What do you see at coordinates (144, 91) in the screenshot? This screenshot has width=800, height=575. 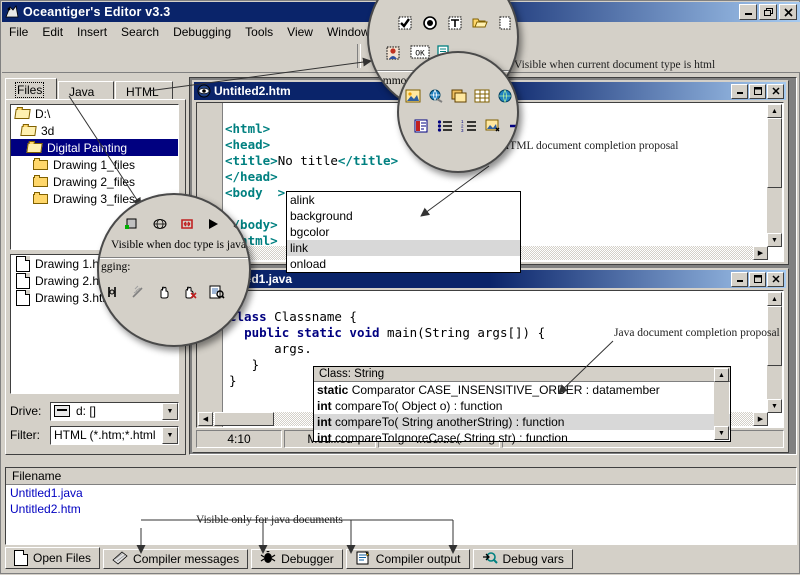 I see `tab-html: HTML` at bounding box center [144, 91].